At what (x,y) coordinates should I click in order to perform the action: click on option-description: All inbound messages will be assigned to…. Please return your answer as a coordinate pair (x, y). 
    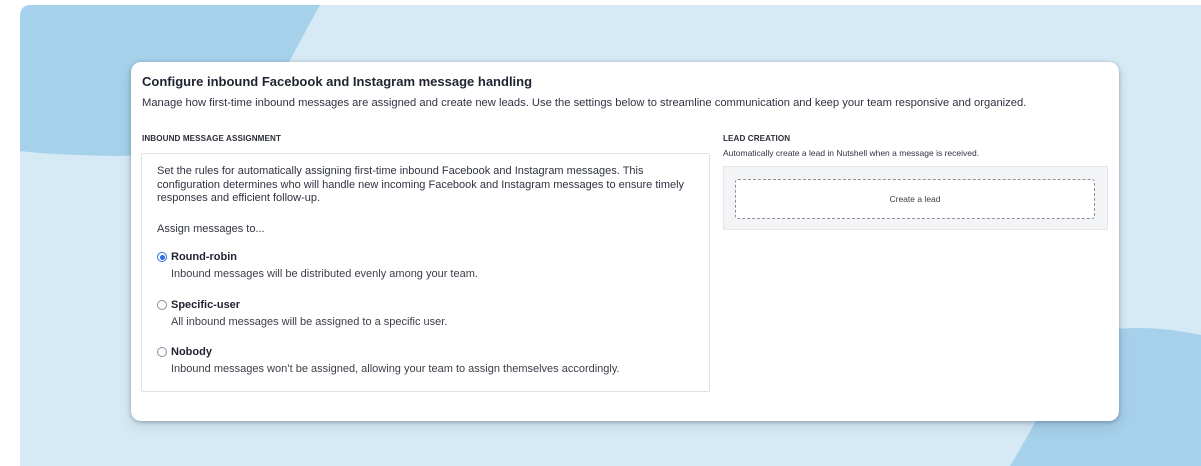
    Looking at the image, I should click on (309, 322).